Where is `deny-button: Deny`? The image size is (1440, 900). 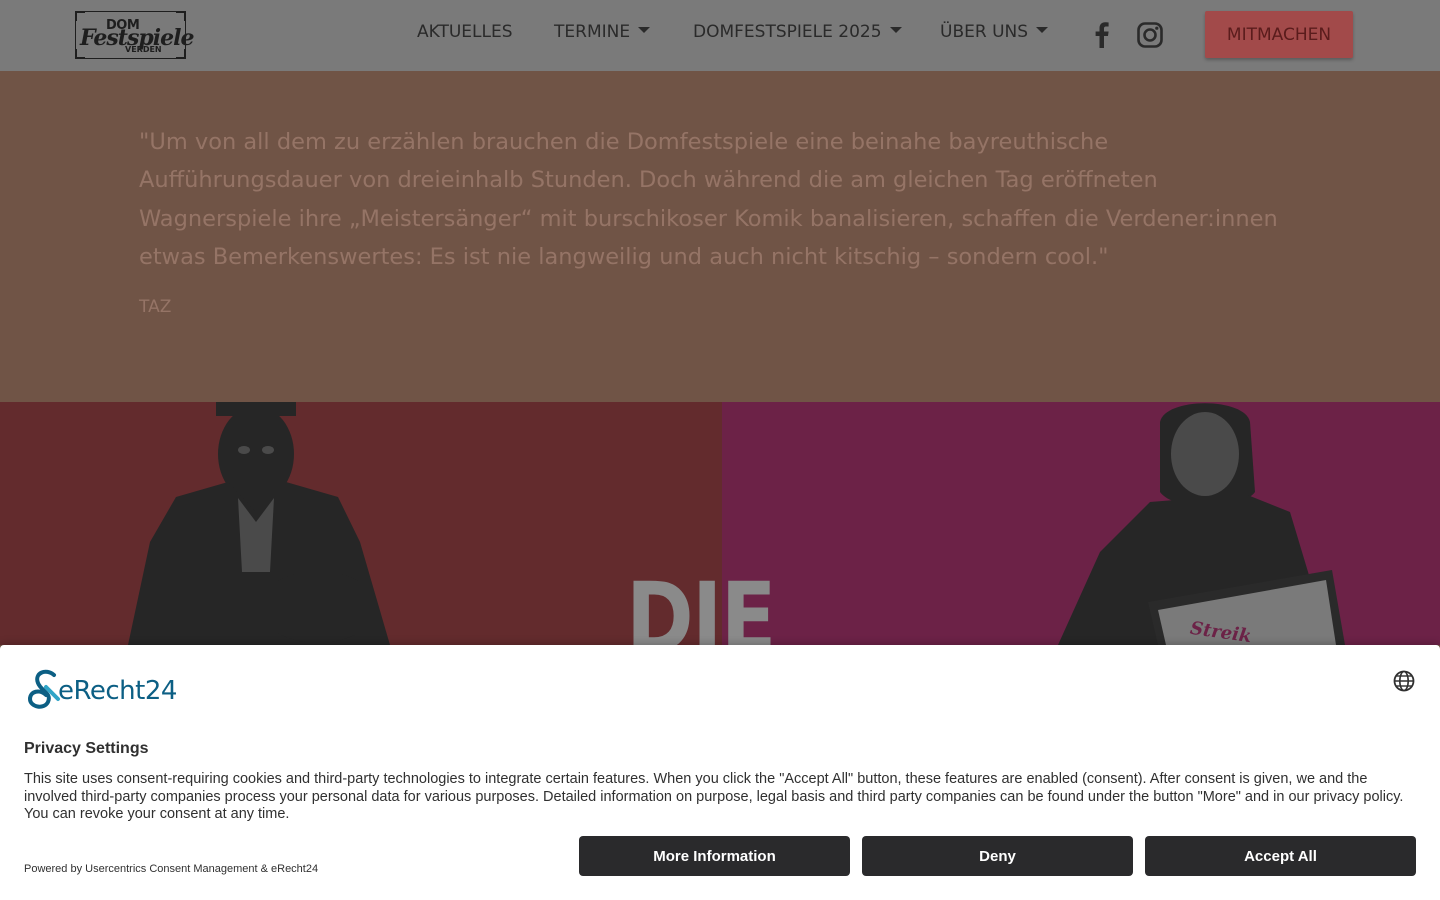 deny-button: Deny is located at coordinates (997, 856).